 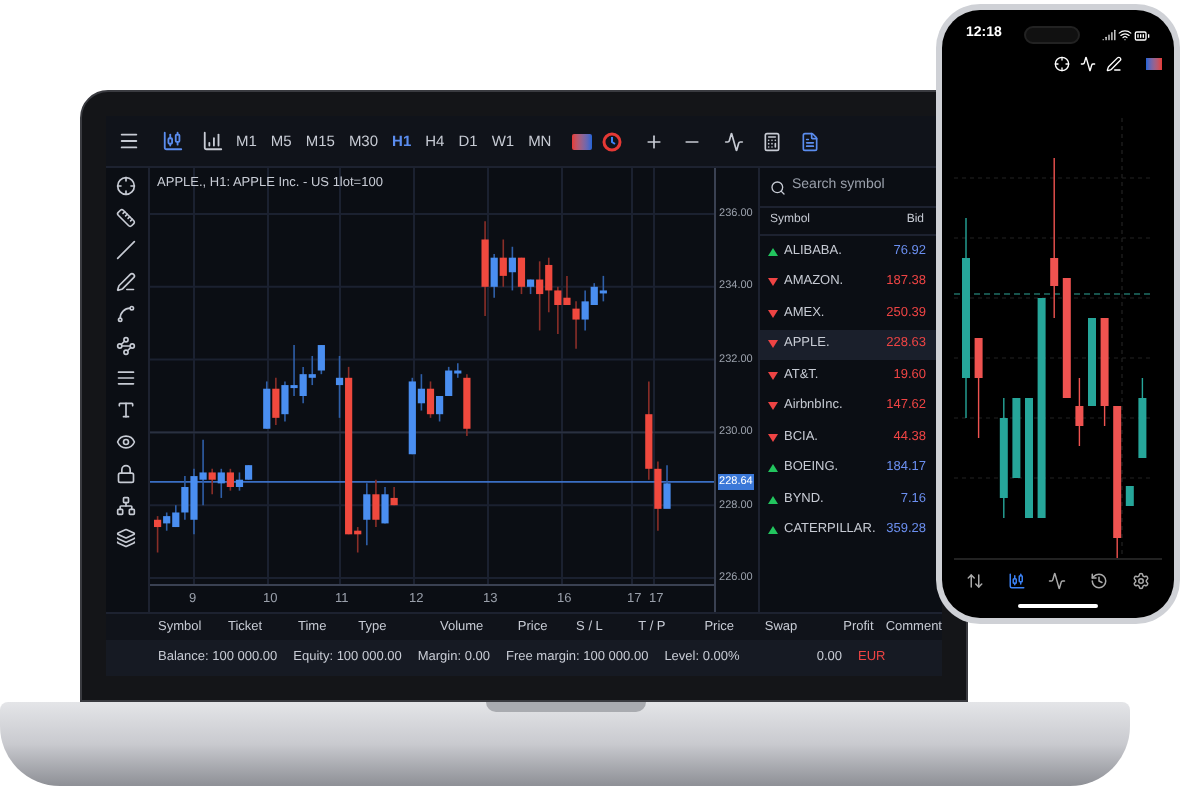 What do you see at coordinates (809, 141) in the screenshot?
I see `document-icon` at bounding box center [809, 141].